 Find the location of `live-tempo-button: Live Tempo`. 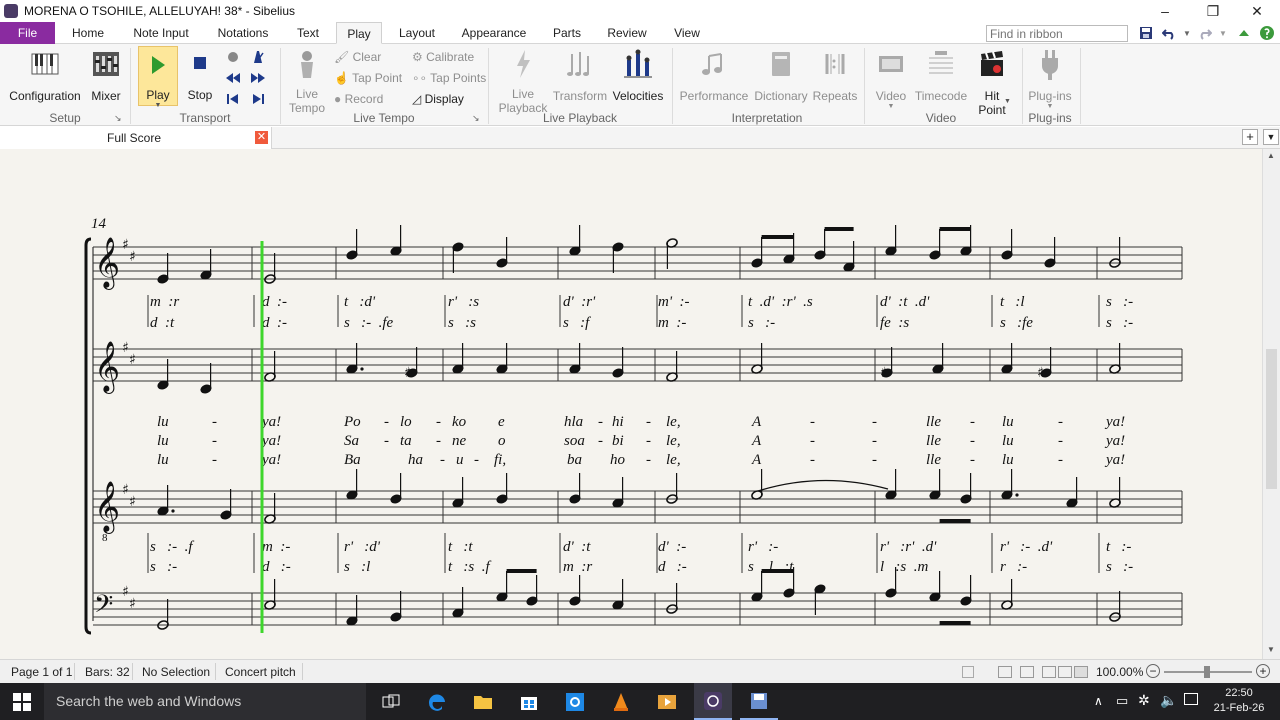

live-tempo-button: Live Tempo is located at coordinates (307, 81).